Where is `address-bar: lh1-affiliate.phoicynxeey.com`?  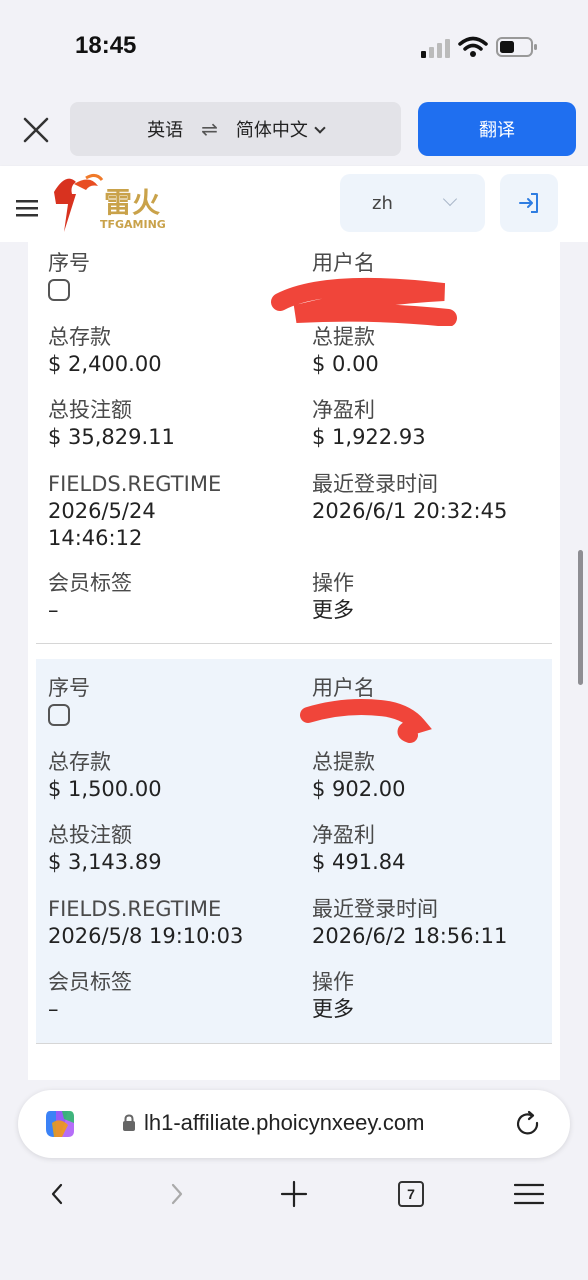
address-bar: lh1-affiliate.phoicynxeey.com is located at coordinates (294, 1124).